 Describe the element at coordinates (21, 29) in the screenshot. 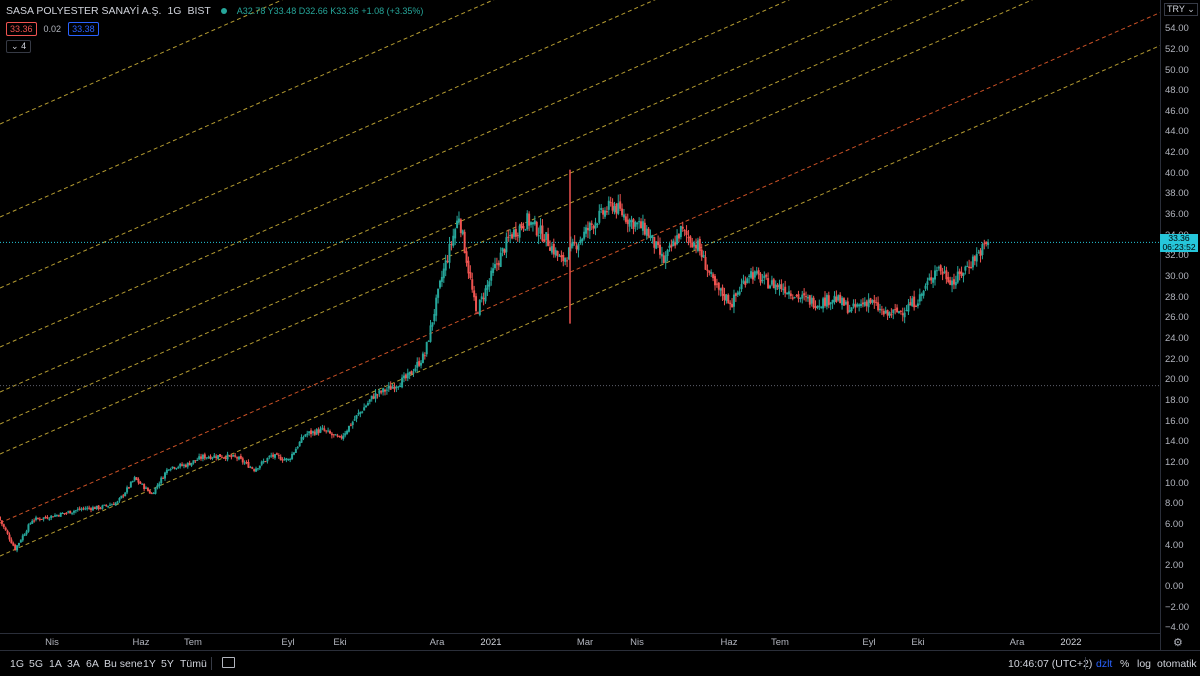

I see `sell-price-button: 33.36` at that location.